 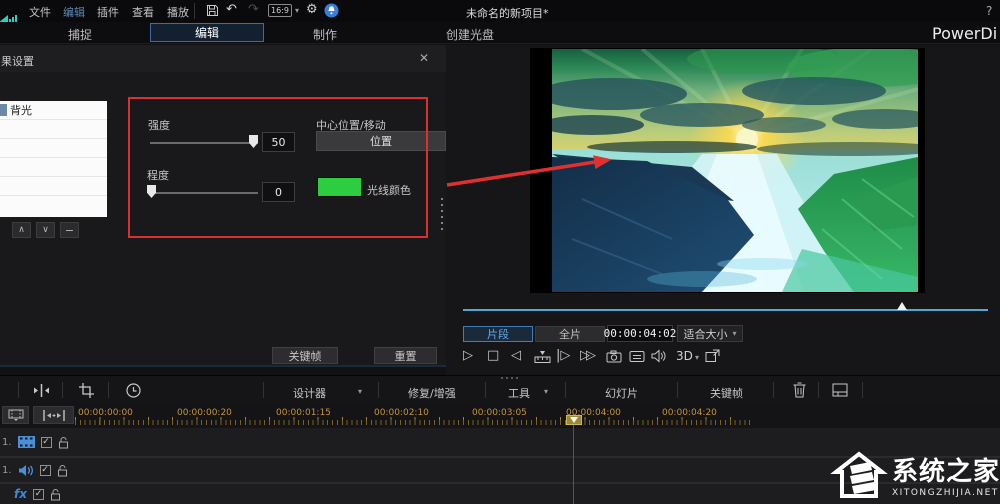 I want to click on keyframe-button: 关键帧, so click(x=305, y=355).